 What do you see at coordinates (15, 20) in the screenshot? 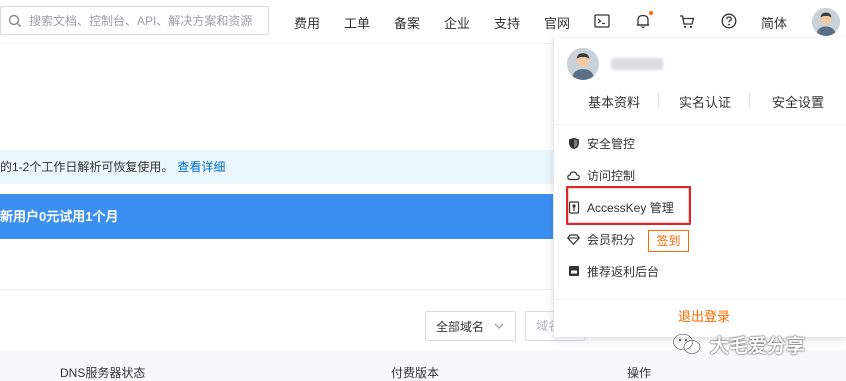
I see `search-icon` at bounding box center [15, 20].